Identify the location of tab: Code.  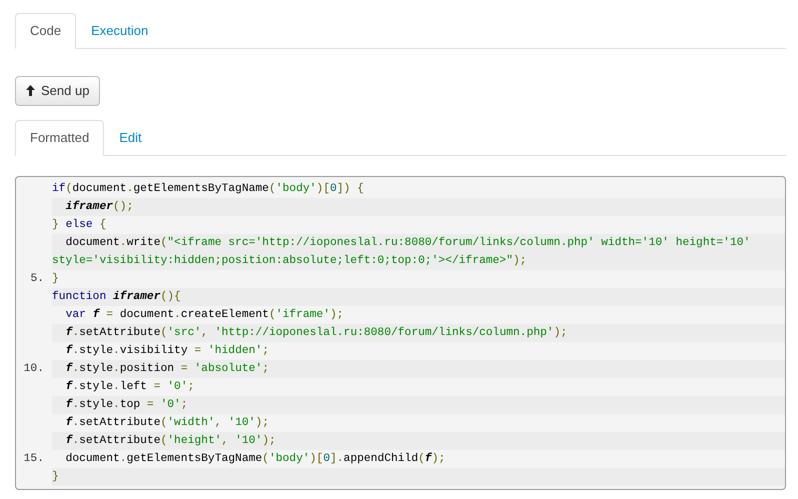
(45, 31).